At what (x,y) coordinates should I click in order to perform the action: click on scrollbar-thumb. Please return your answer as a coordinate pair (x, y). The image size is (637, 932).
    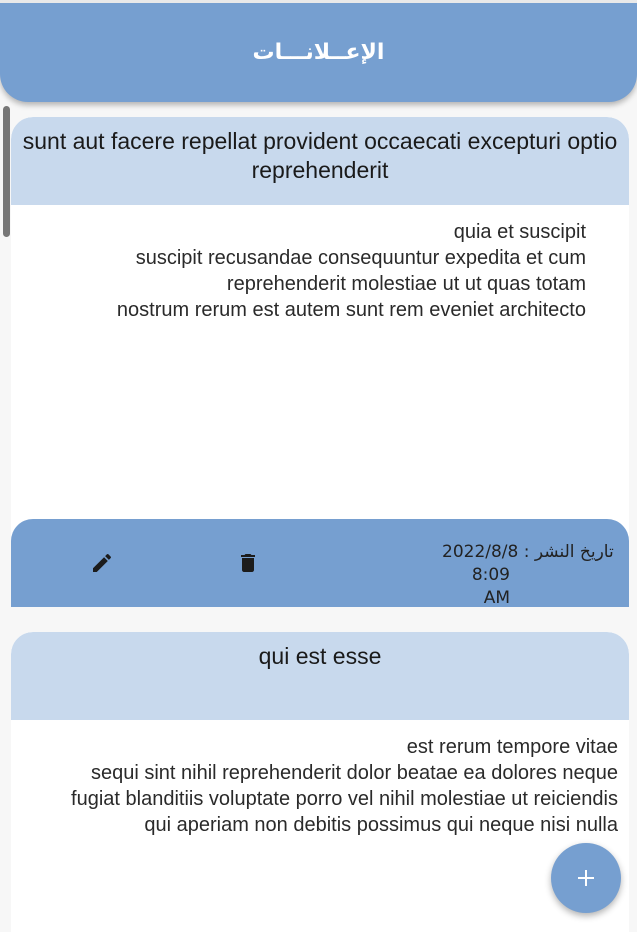
    Looking at the image, I should click on (6, 171).